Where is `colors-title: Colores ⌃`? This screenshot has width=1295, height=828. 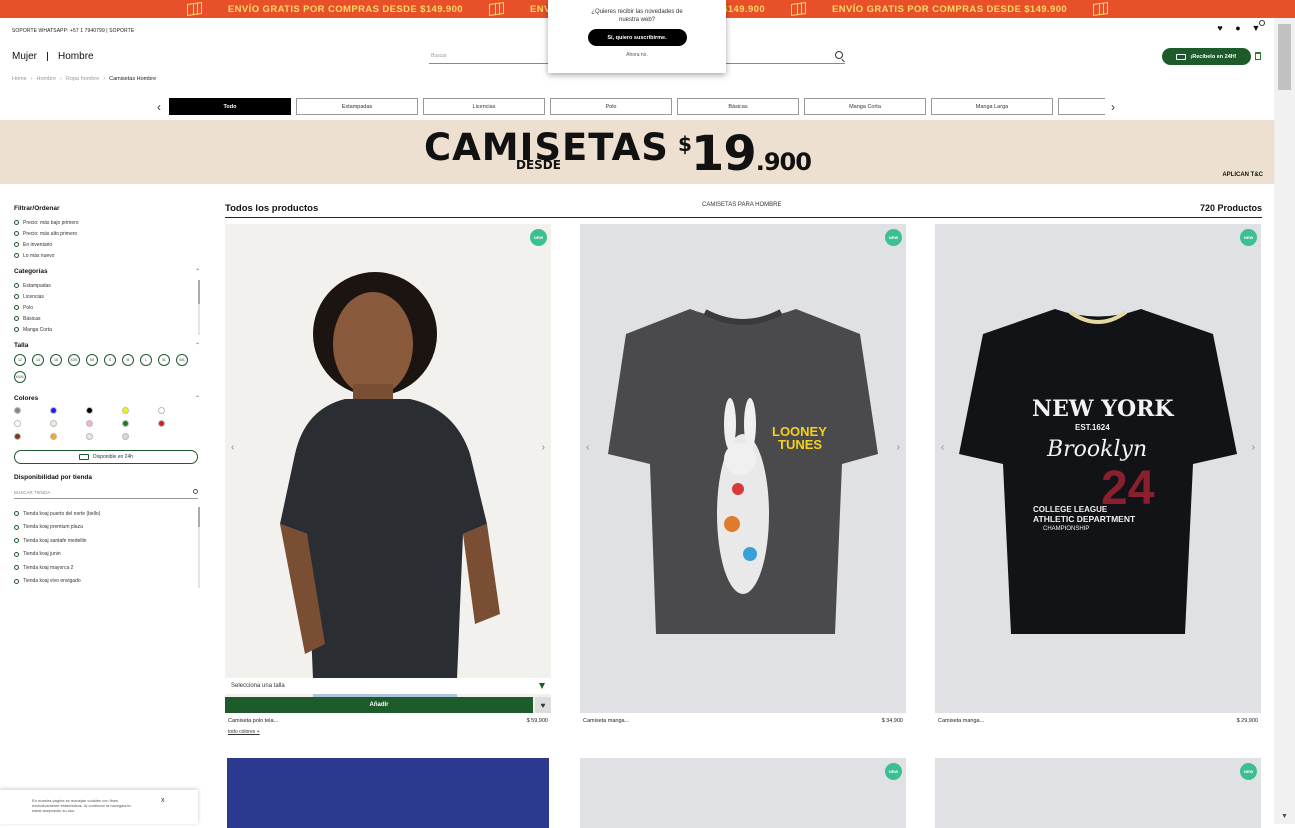
colors-title: Colores ⌃ is located at coordinates (107, 398).